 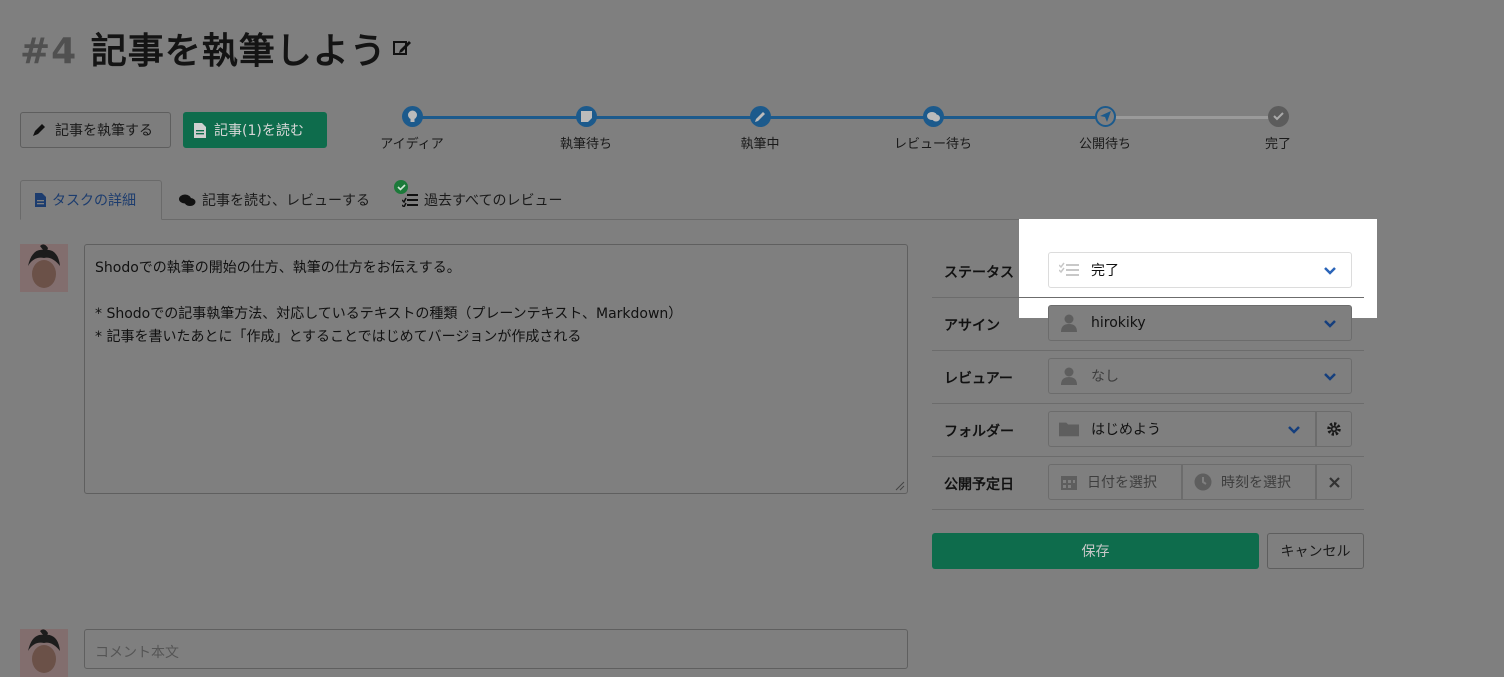 I want to click on pen-icon, so click(x=39, y=130).